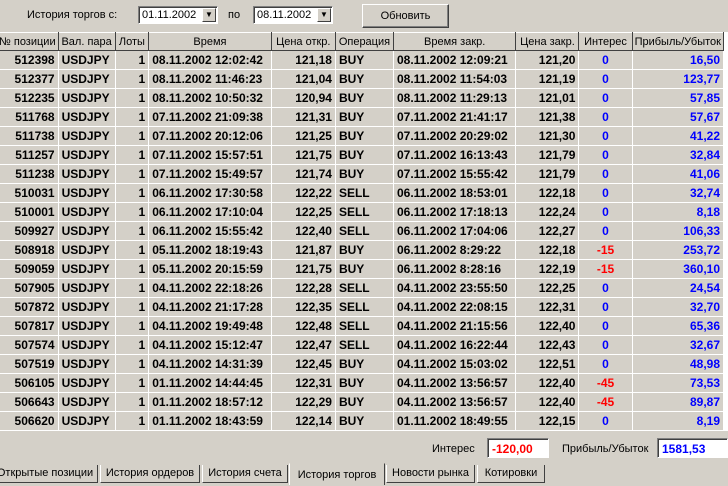 The height and width of the screenshot is (486, 728). Describe the element at coordinates (511, 474) in the screenshot. I see `tab-quotes: Котировки` at that location.